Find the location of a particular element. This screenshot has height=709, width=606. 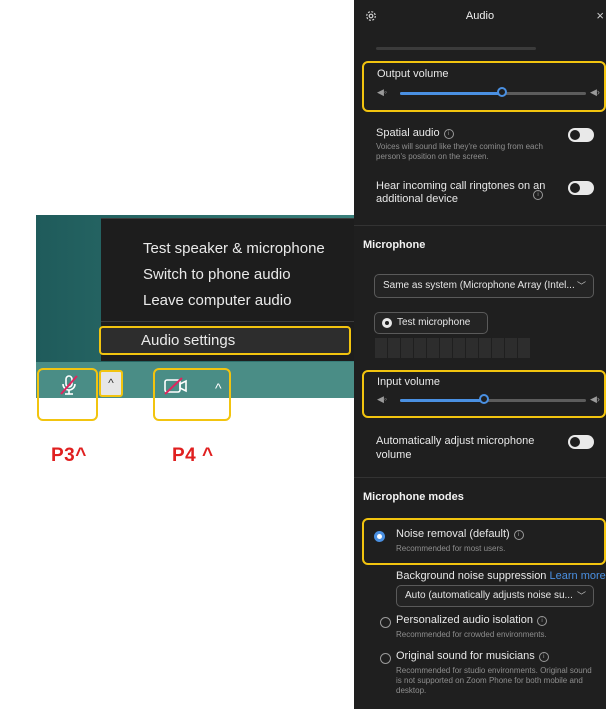

audio-settings-highlight: Audio settings is located at coordinates (225, 340).